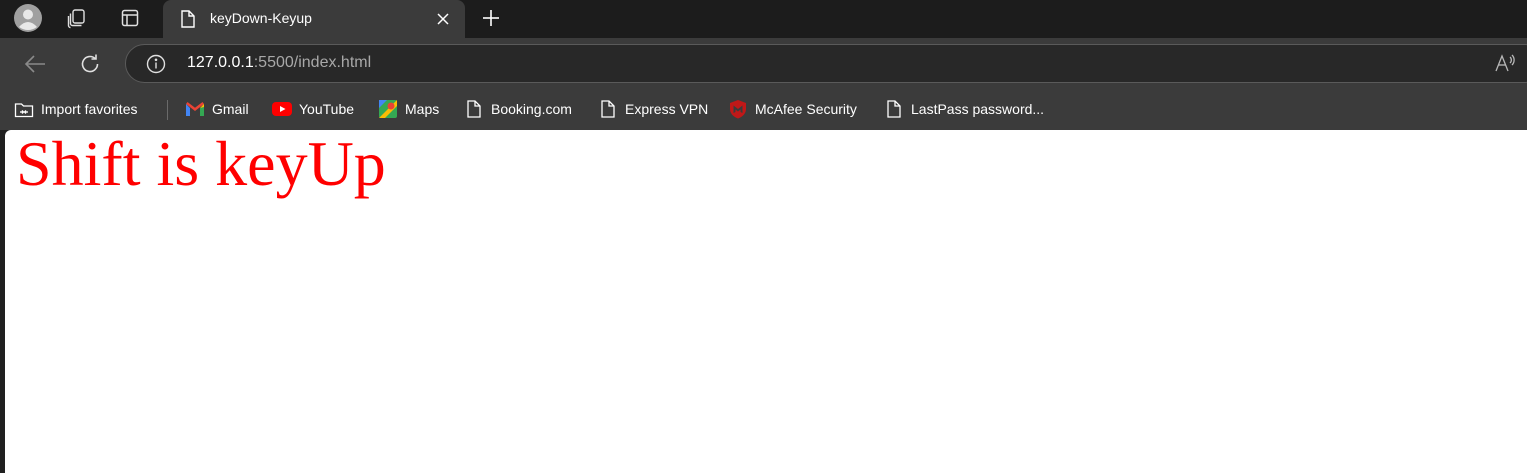 The image size is (1527, 473). I want to click on maps-icon, so click(388, 109).